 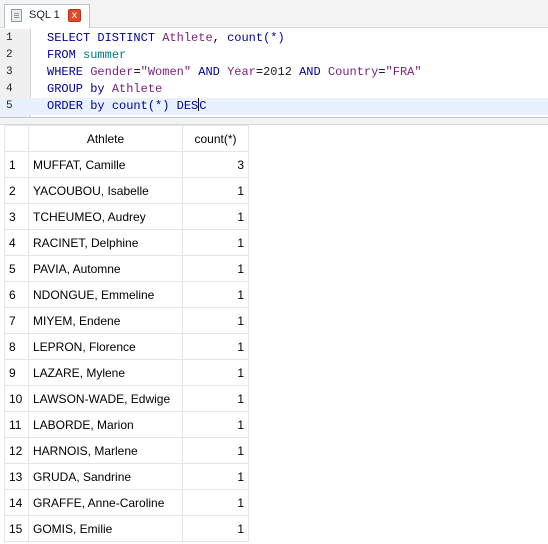 What do you see at coordinates (16, 398) in the screenshot?
I see `row-number: 10` at bounding box center [16, 398].